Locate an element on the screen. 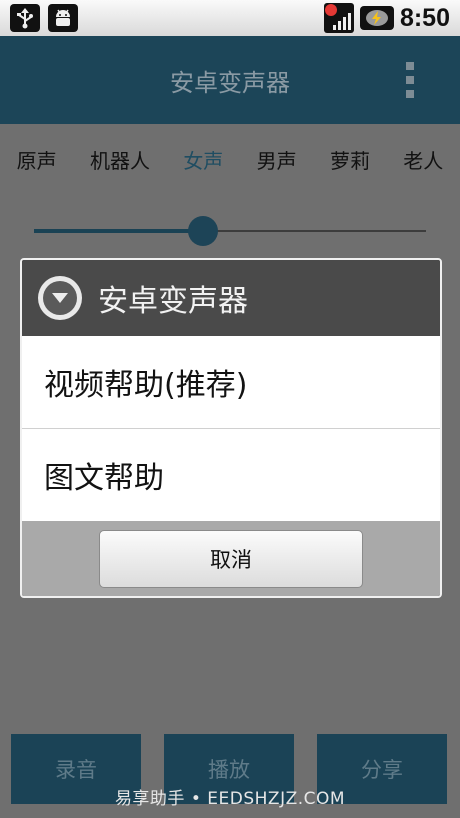 The width and height of the screenshot is (460, 818). voice-tabs: 原声 机器人 女声 男声 萝莉 老人 is located at coordinates (230, 159).